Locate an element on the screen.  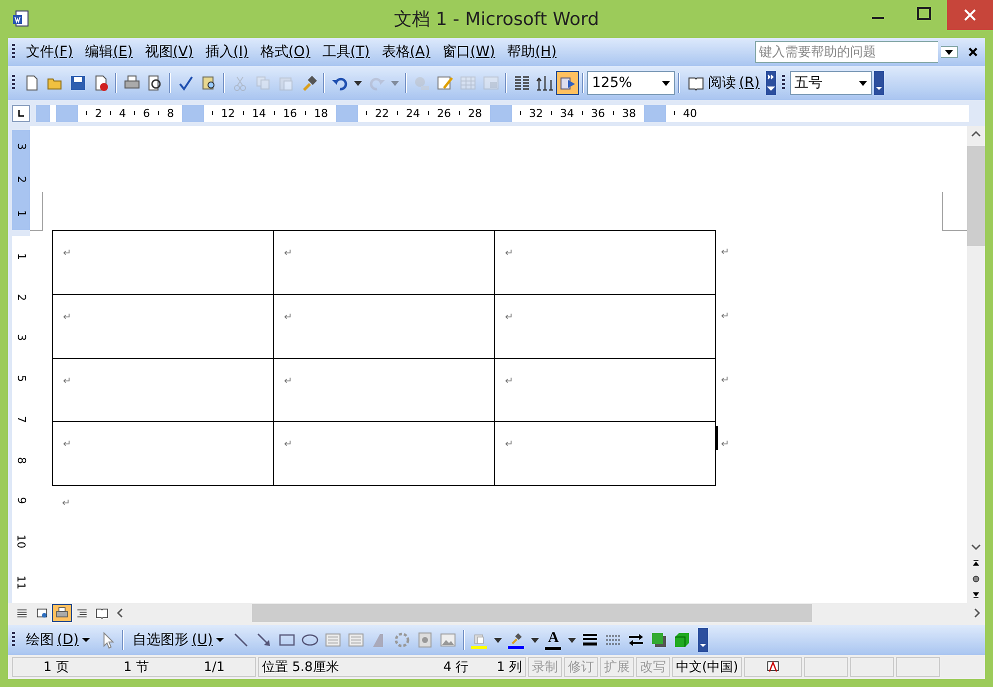
shadow-icon is located at coordinates (659, 640).